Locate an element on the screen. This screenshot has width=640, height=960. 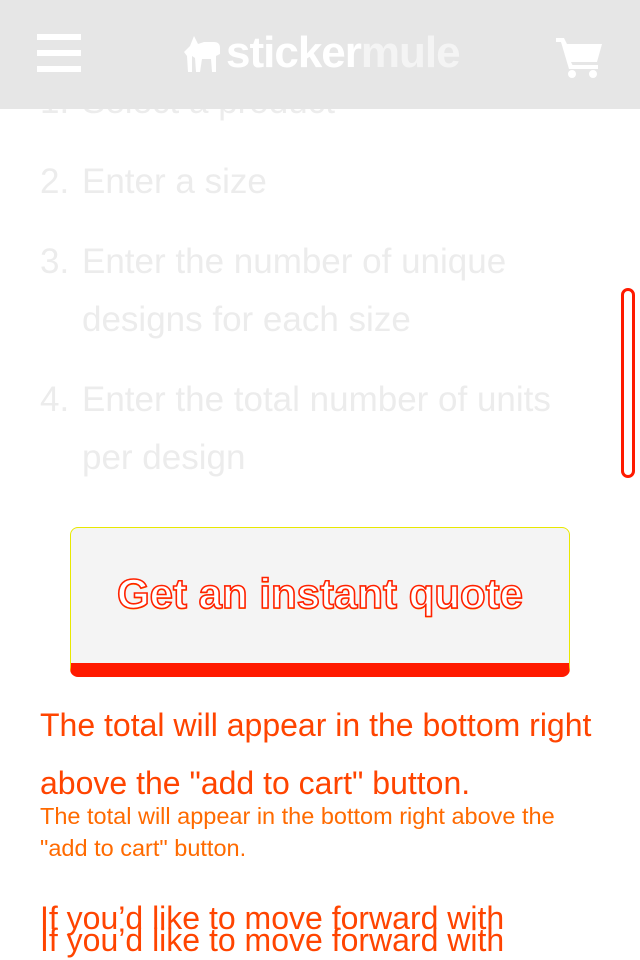
stickermule-logo: stickermule is located at coordinates (320, 53).